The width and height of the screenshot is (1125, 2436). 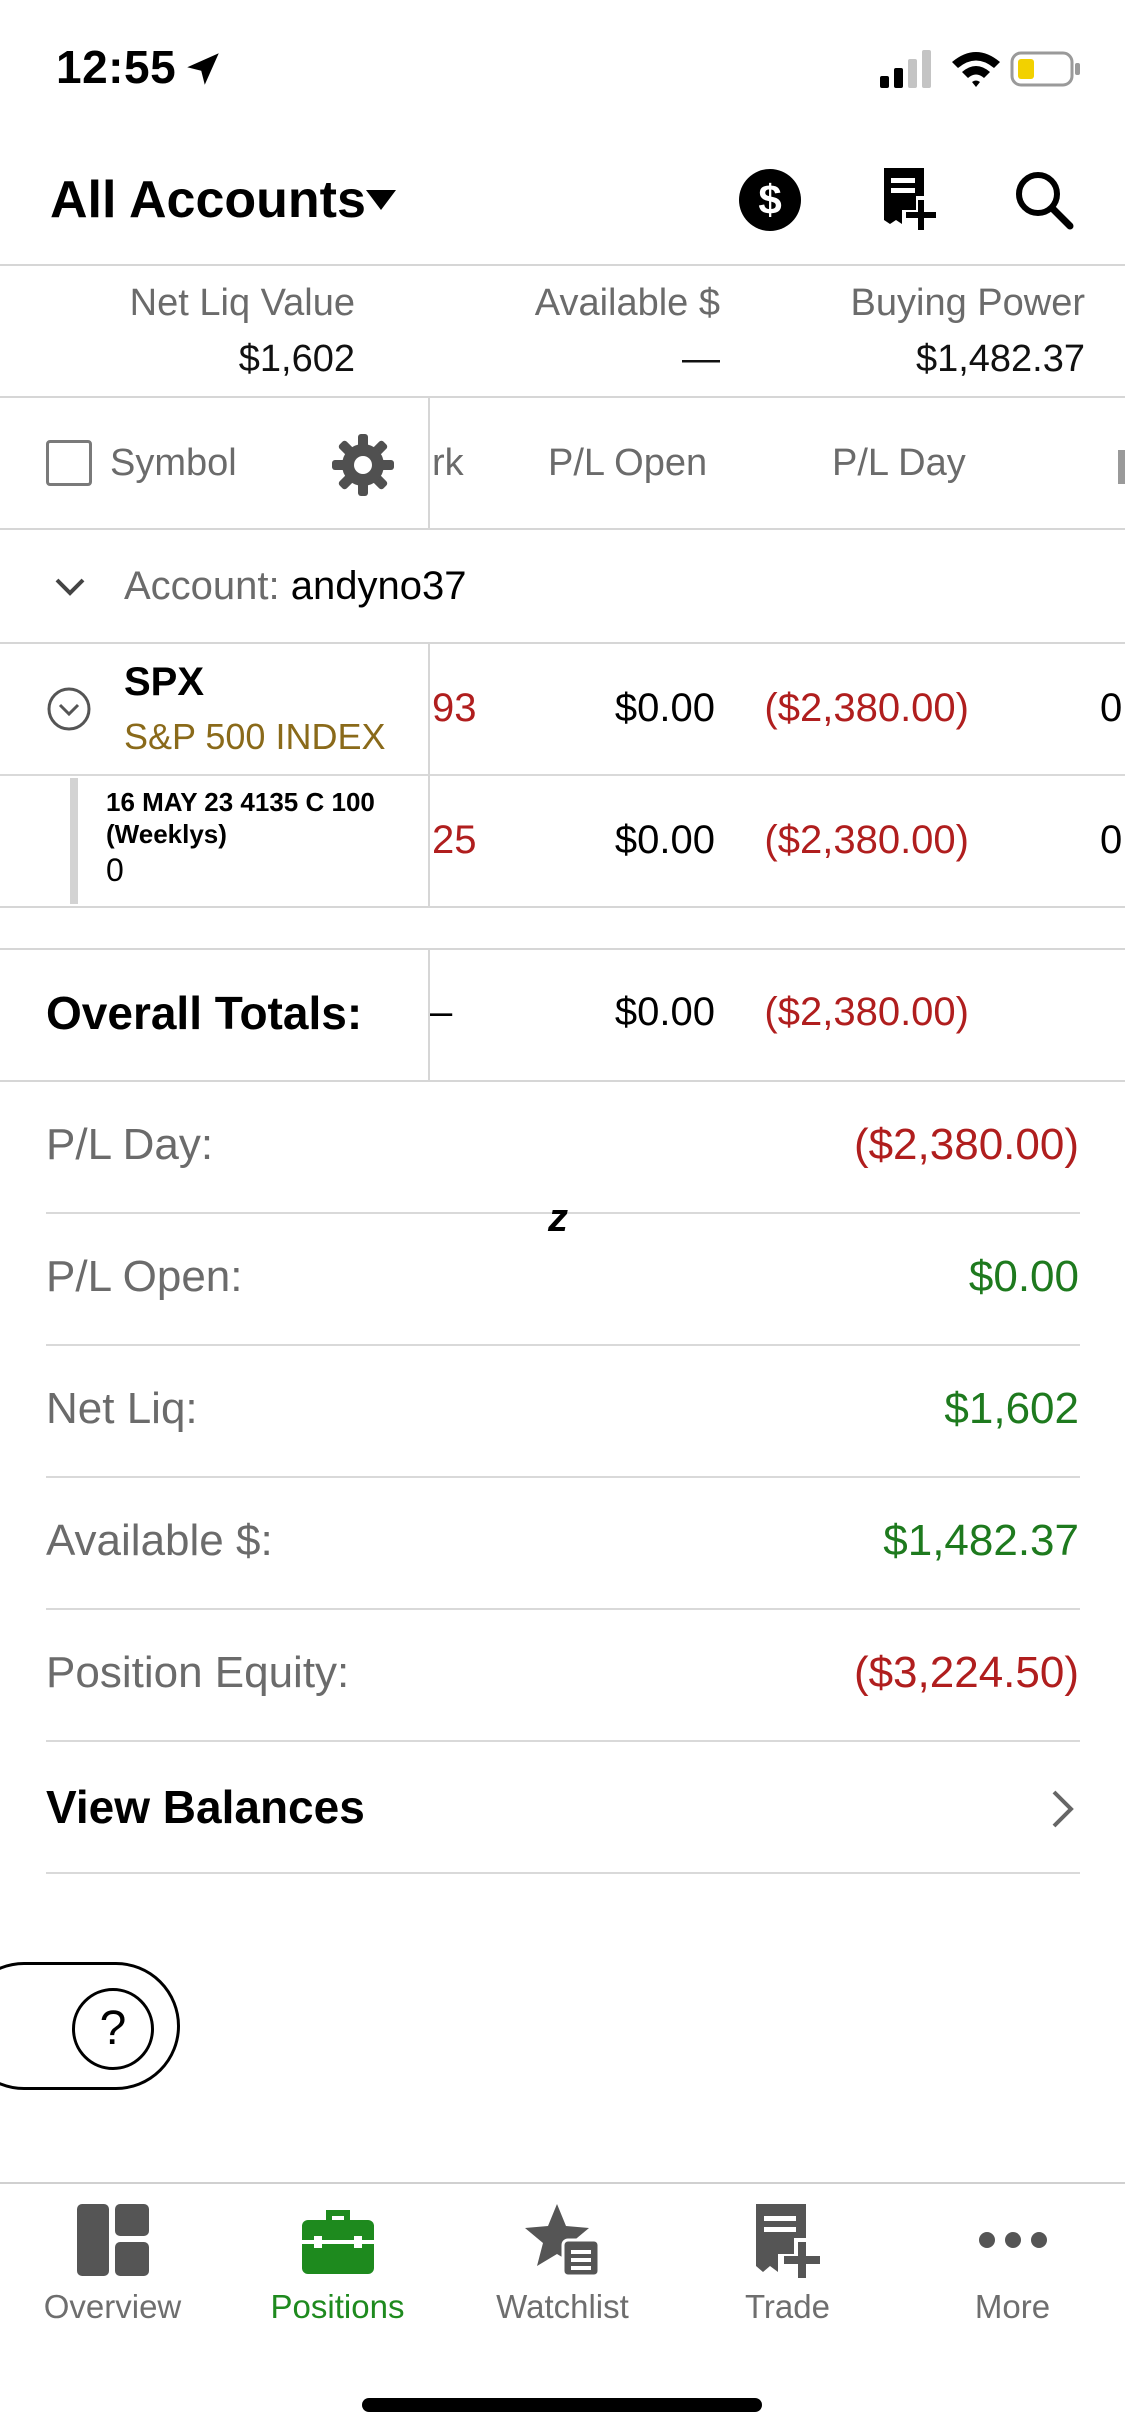 I want to click on position-symbol: SPX, so click(x=164, y=682).